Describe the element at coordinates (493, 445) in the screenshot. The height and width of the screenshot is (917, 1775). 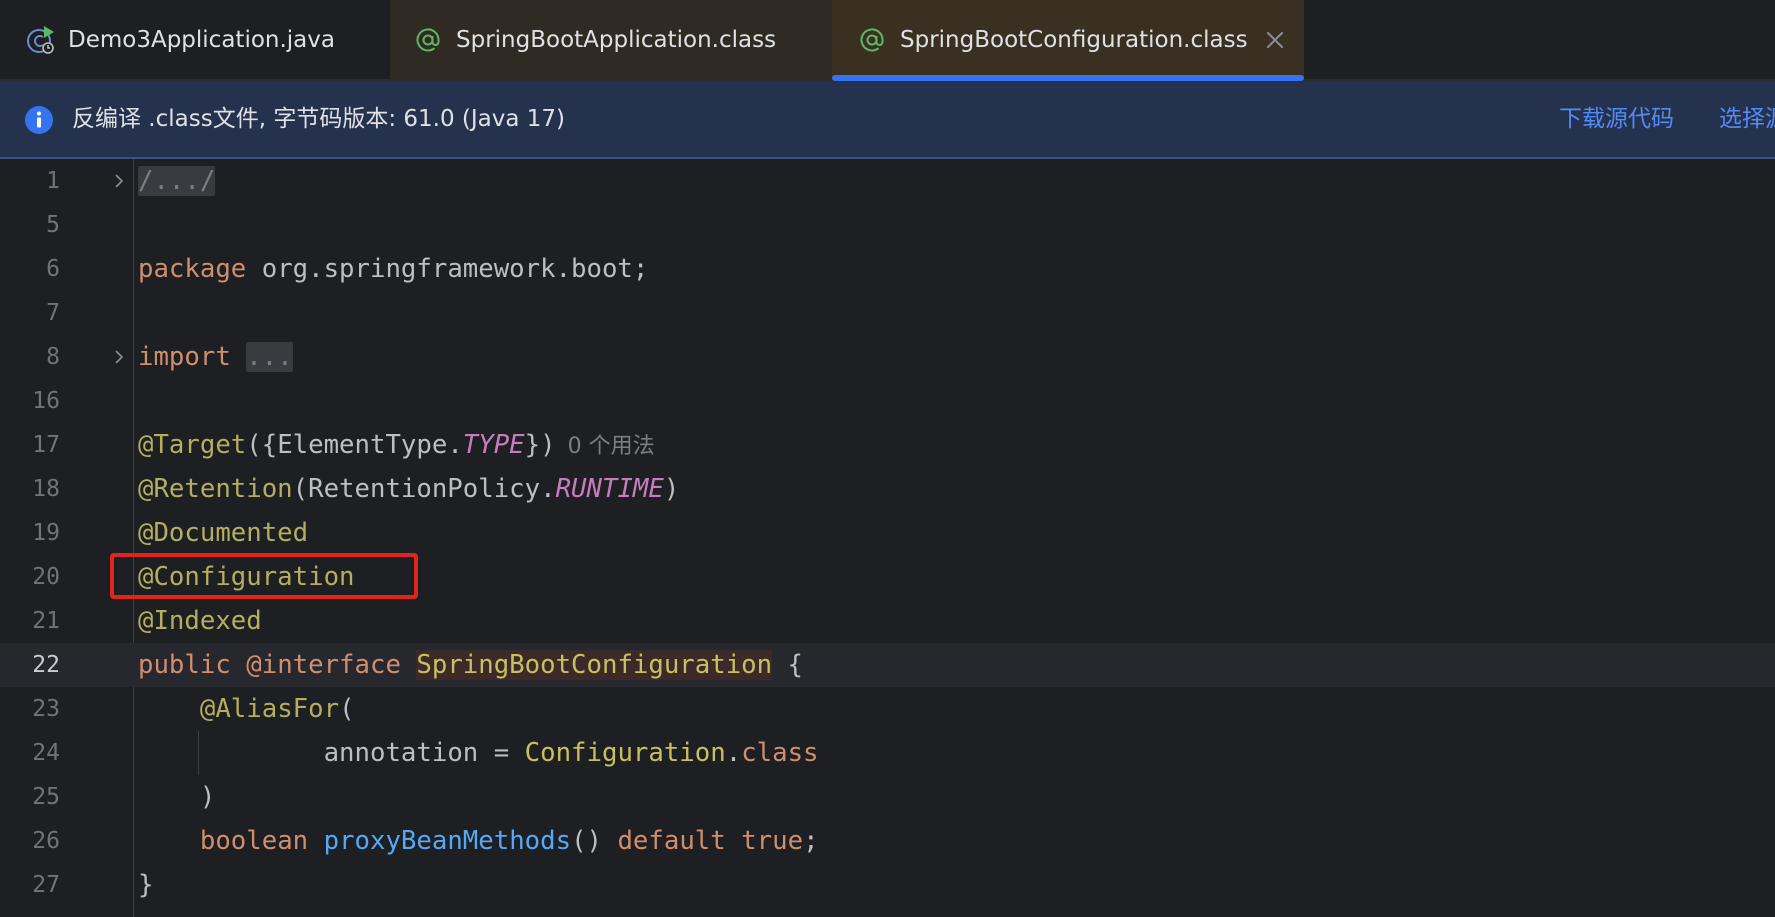
I see `enum-constant: TYPE` at that location.